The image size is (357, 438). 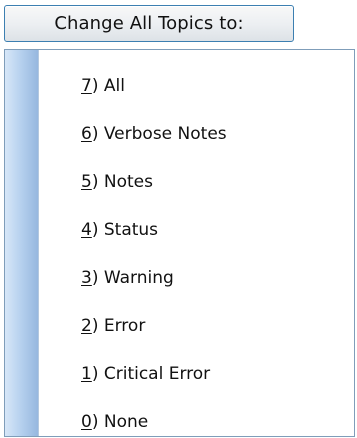 What do you see at coordinates (86, 326) in the screenshot?
I see `menu-item-accelerator: 2` at bounding box center [86, 326].